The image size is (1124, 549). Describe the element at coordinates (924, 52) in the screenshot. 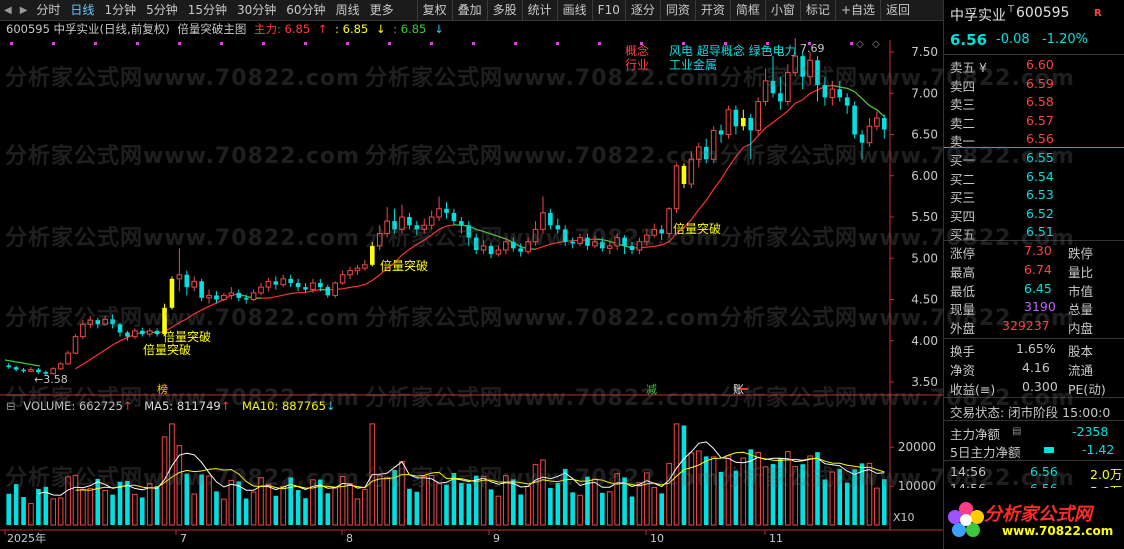

I see `y-tick-label: 7.50` at that location.